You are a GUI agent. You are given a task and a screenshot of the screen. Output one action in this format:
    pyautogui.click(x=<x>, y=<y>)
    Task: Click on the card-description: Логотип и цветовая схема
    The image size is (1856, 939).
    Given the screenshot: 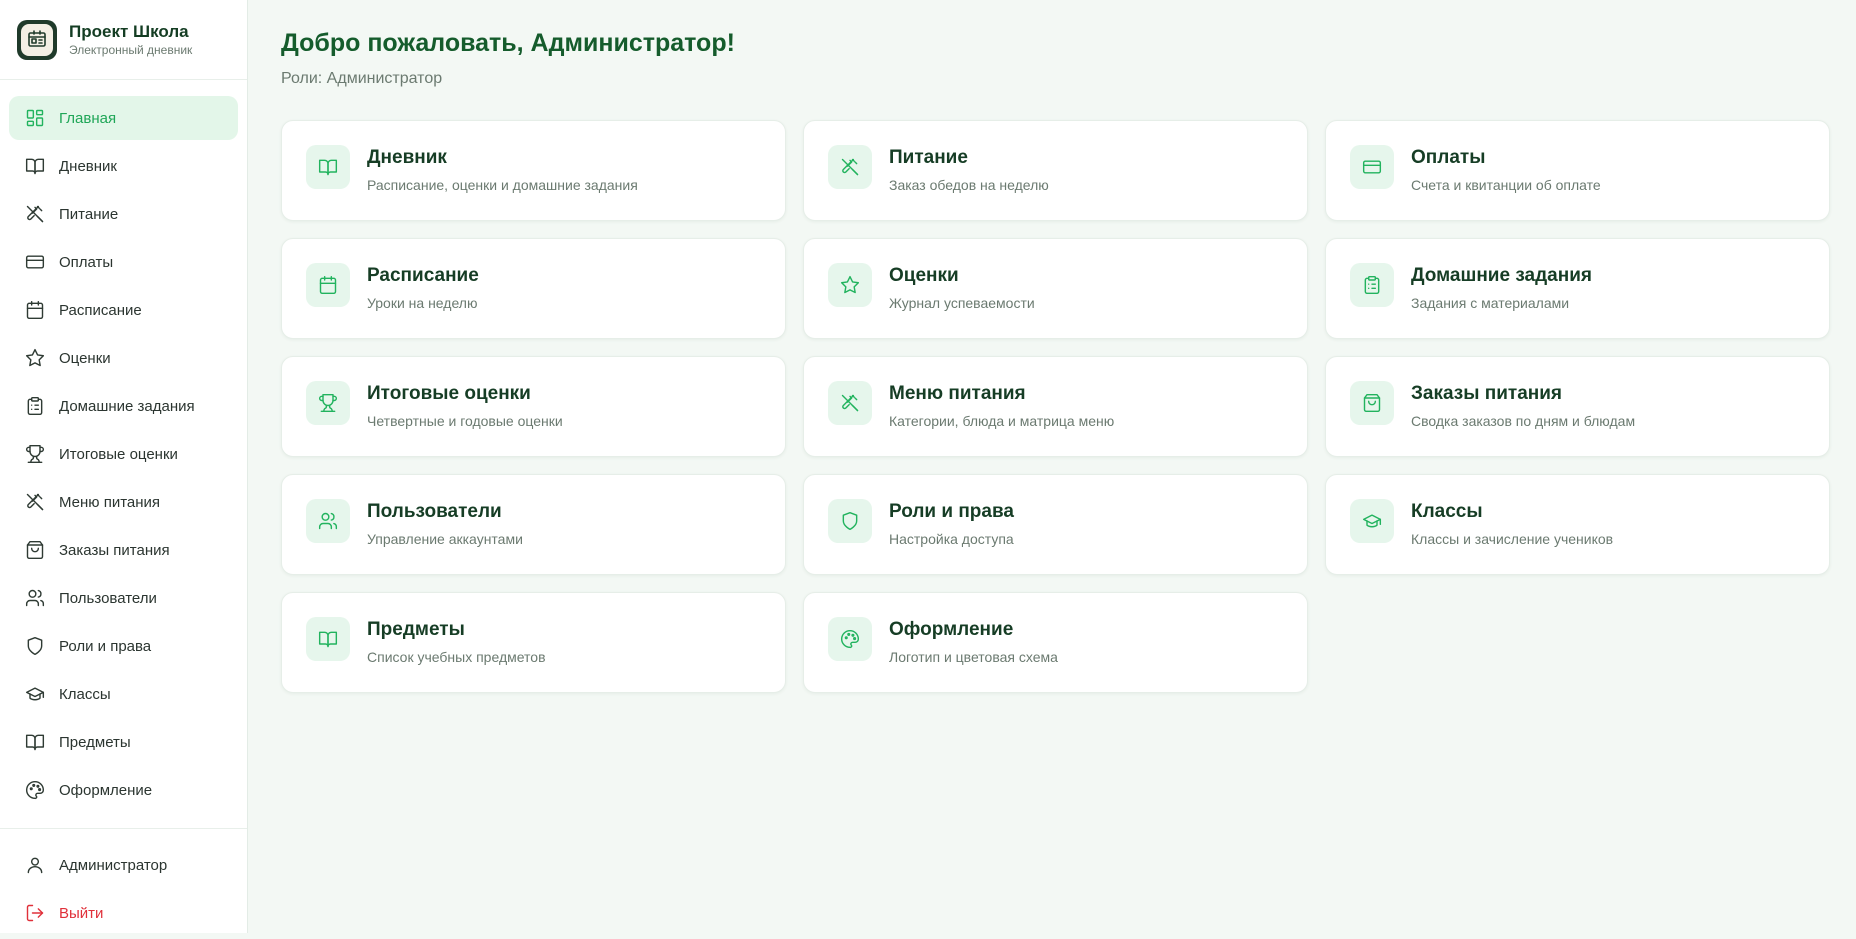 What is the action you would take?
    pyautogui.click(x=973, y=657)
    